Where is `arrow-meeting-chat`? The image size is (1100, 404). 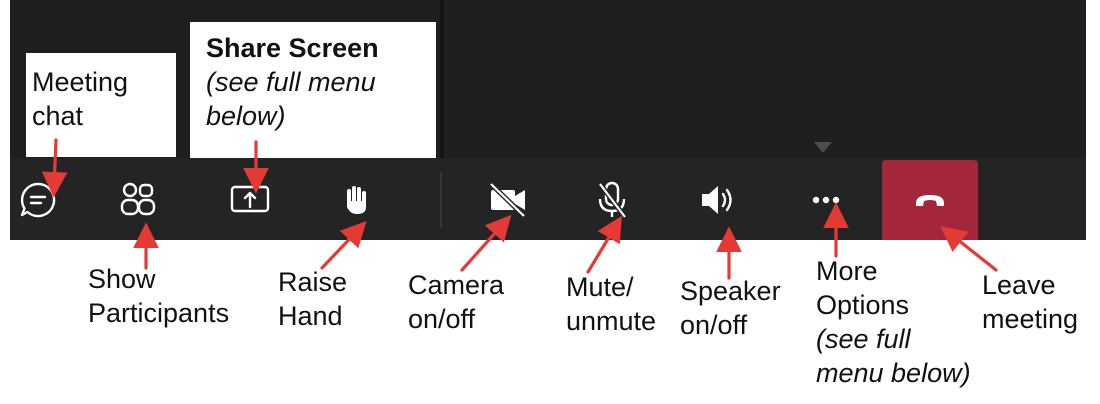 arrow-meeting-chat is located at coordinates (54, 168).